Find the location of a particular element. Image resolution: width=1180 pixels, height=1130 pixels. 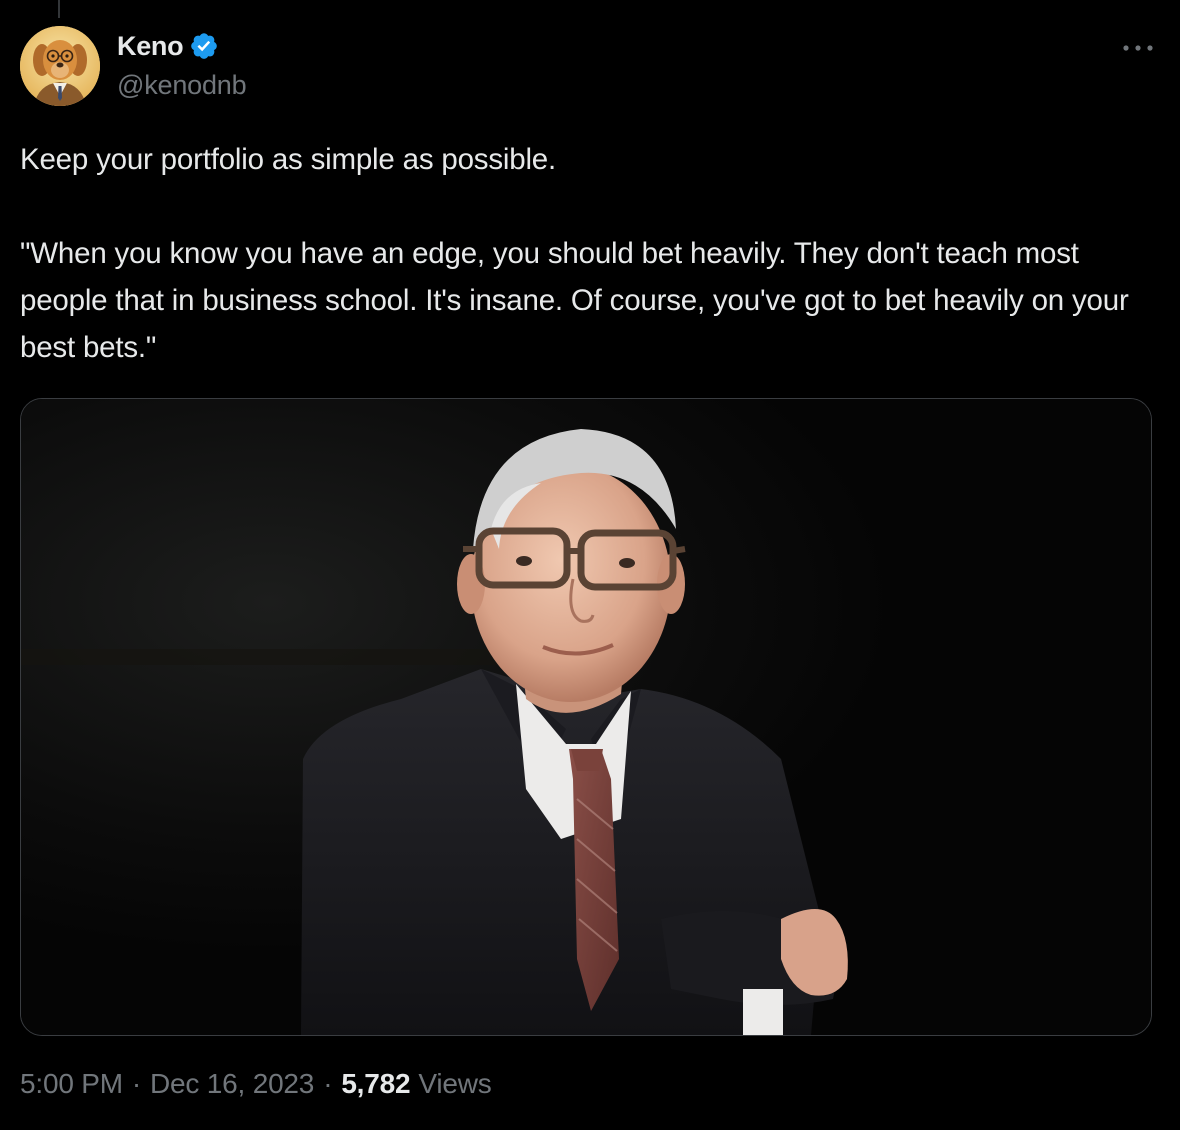

views-label: Views is located at coordinates (455, 1083).